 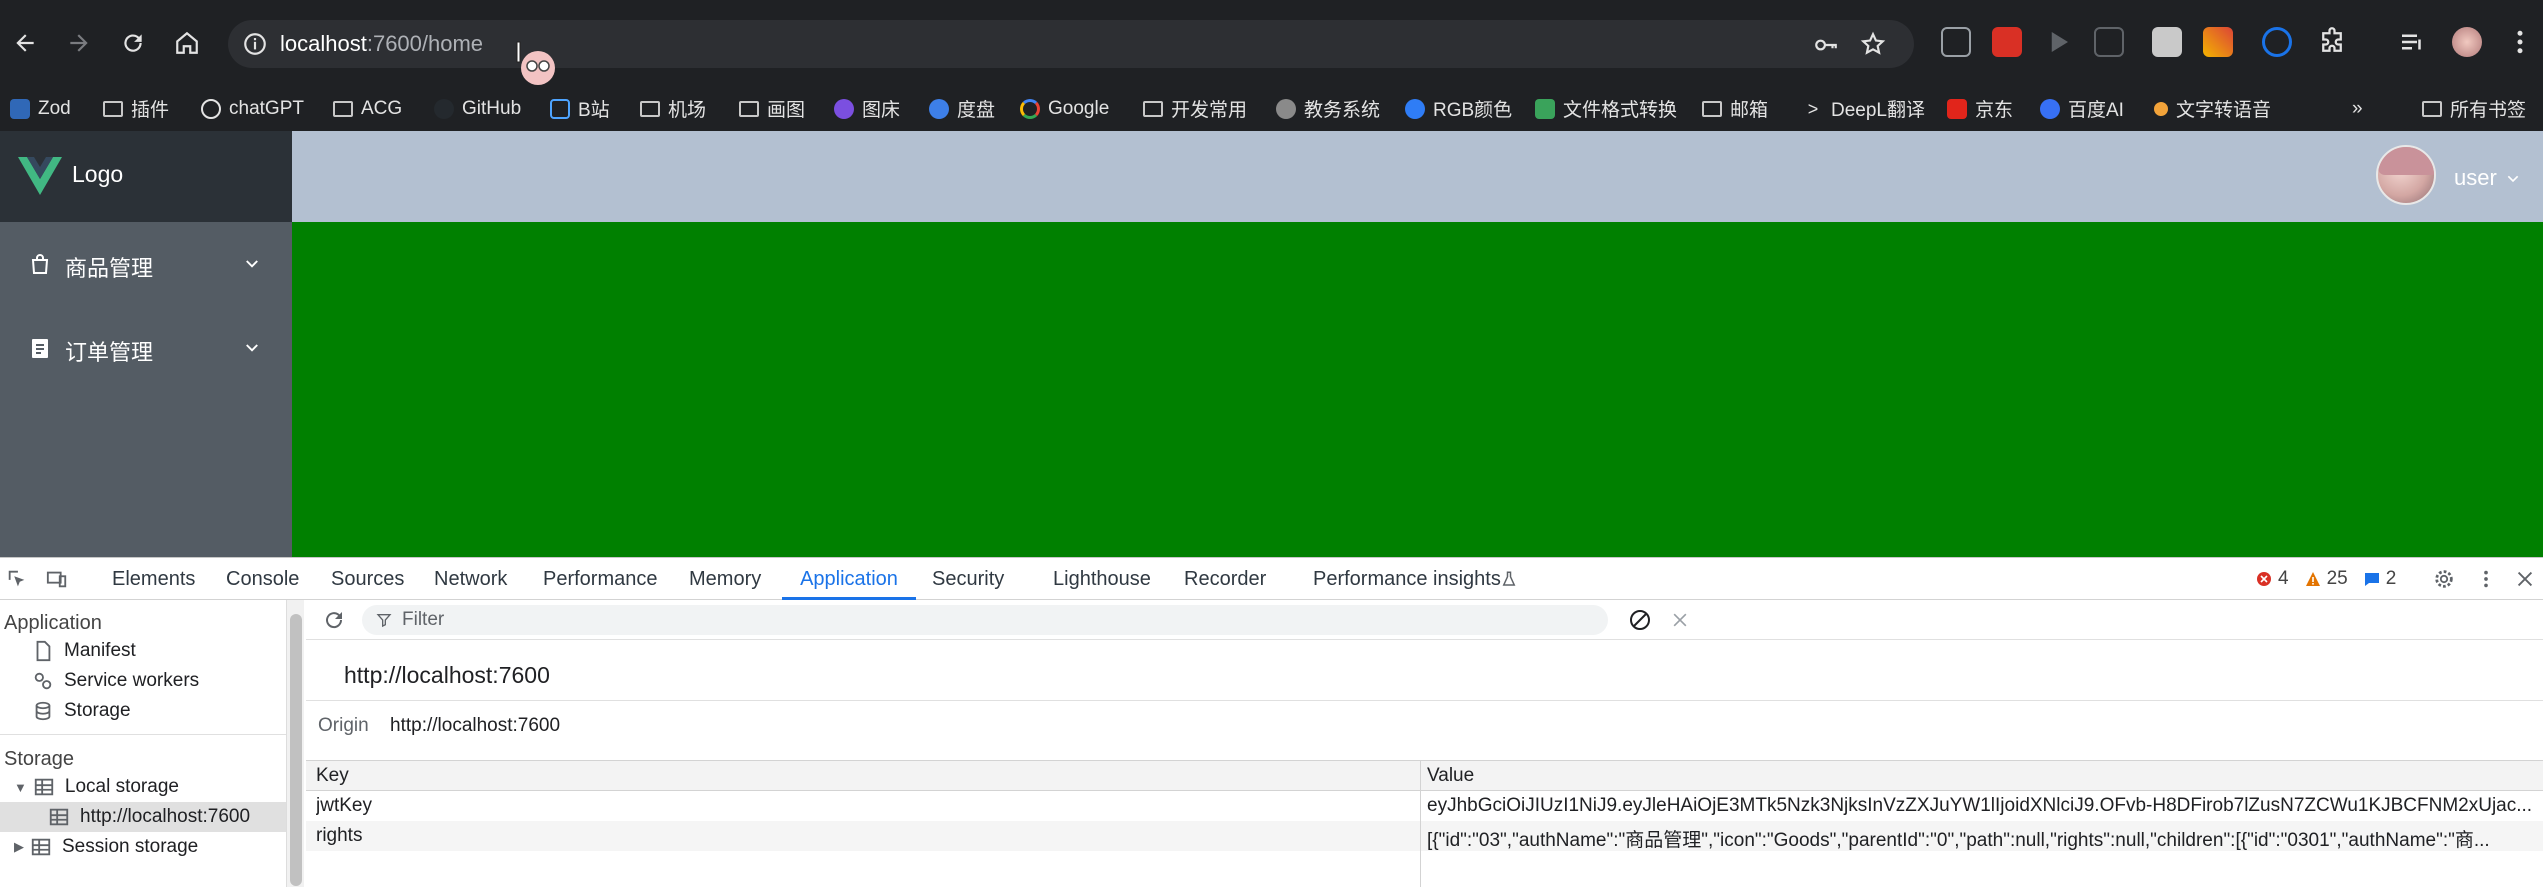 I want to click on bookmark-tts: 文字转语音, so click(x=2212, y=108).